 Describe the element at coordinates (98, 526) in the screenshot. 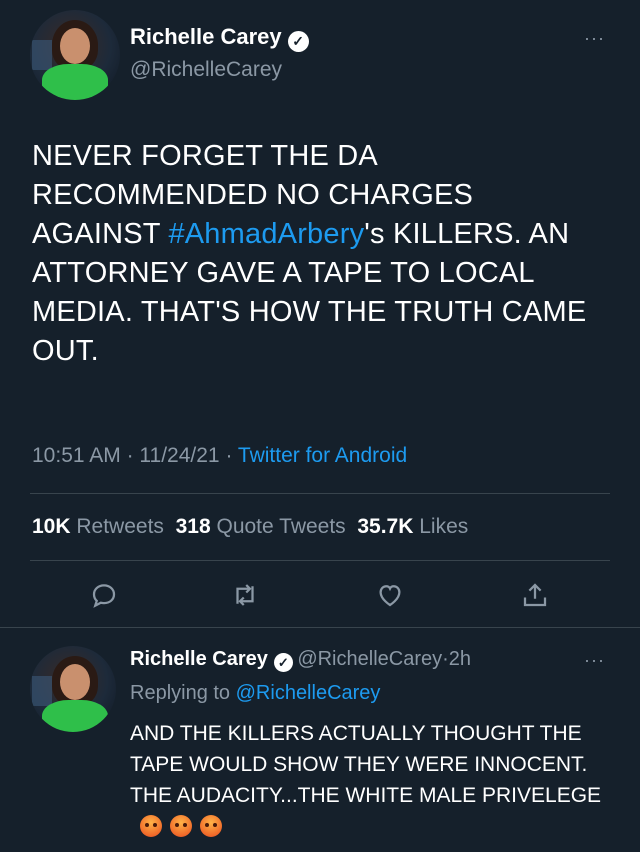

I see `retweets-stat: 10K Retweets` at that location.